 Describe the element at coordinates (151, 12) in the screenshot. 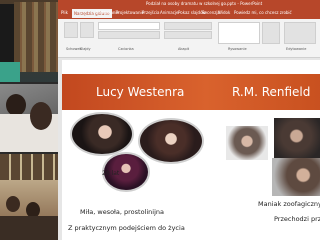

I see `tab-transitions: Przejścia` at that location.